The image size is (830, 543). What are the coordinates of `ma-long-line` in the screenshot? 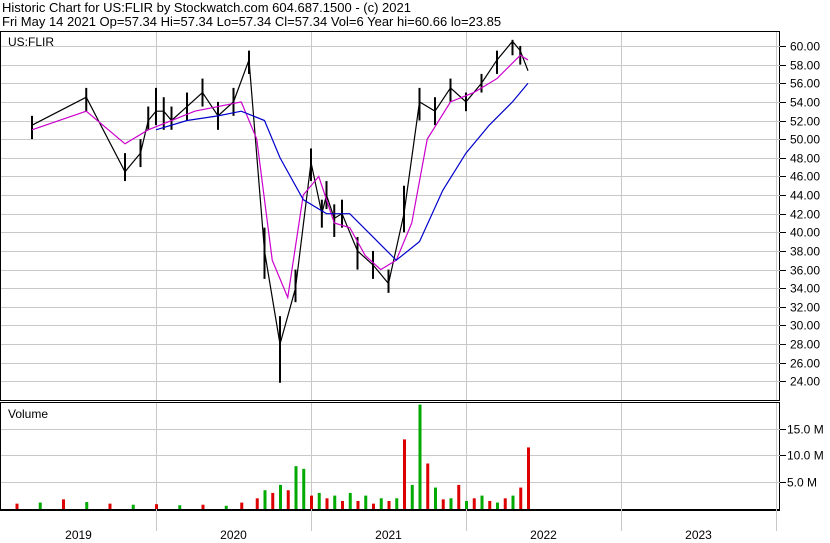 It's located at (342, 172).